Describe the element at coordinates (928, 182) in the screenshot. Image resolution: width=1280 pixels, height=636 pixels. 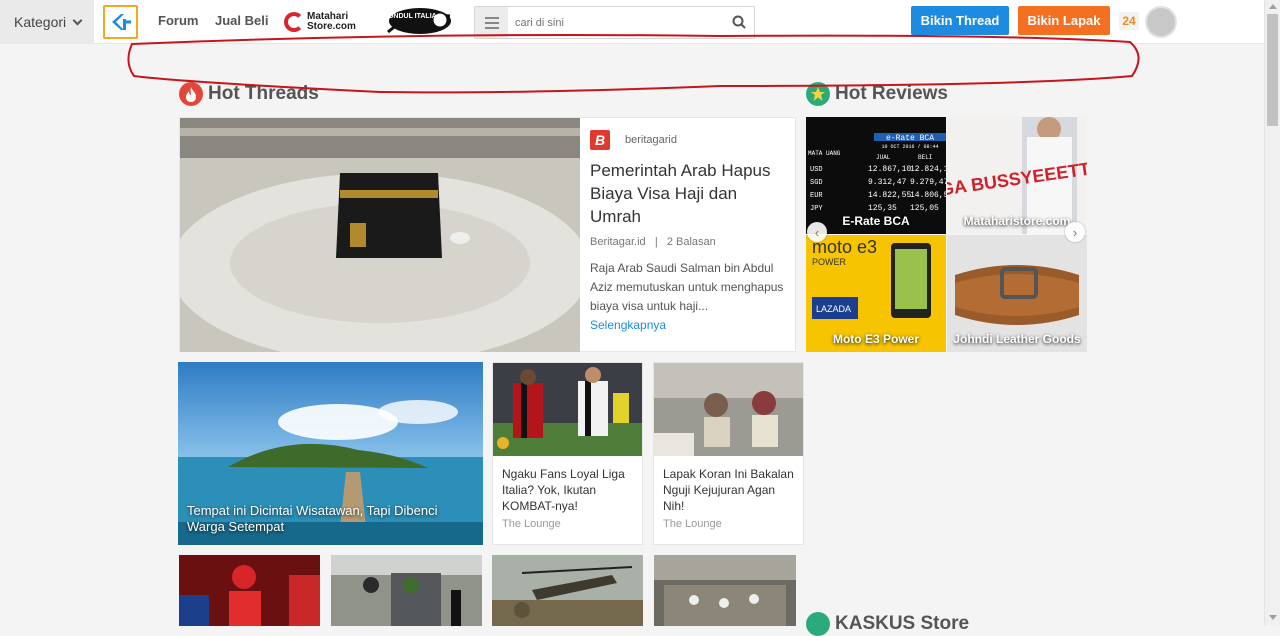
I see `erate-value: 9.279,47` at that location.